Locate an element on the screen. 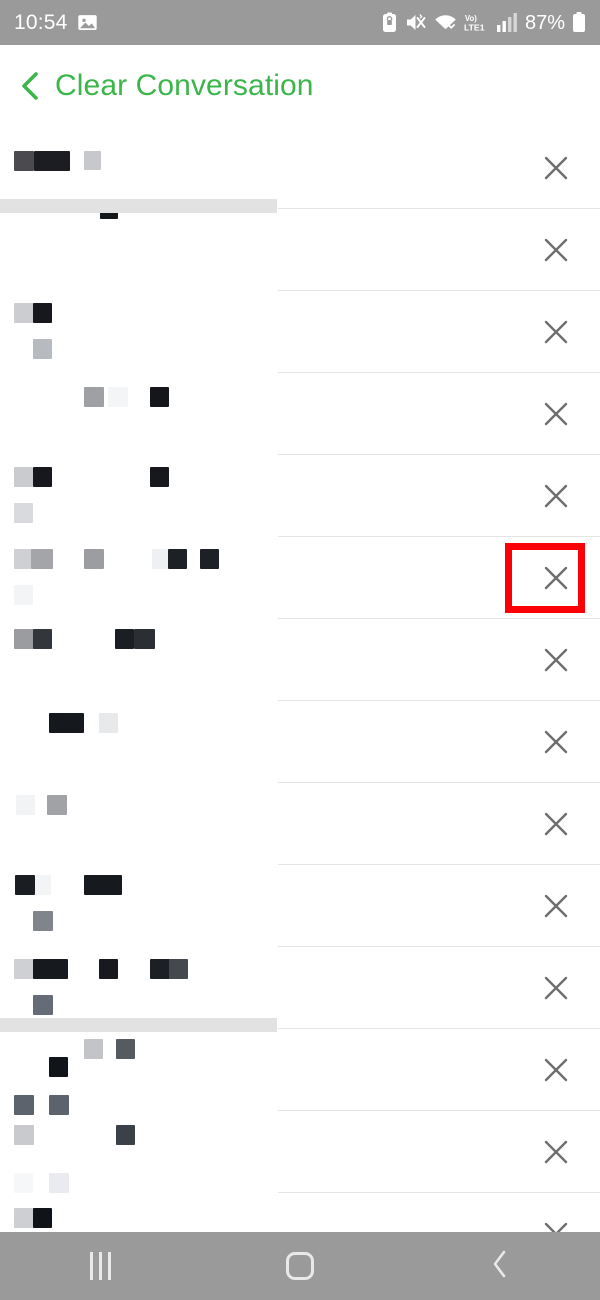  status-bar-right: Vo) LTE1 87% is located at coordinates (483, 22).